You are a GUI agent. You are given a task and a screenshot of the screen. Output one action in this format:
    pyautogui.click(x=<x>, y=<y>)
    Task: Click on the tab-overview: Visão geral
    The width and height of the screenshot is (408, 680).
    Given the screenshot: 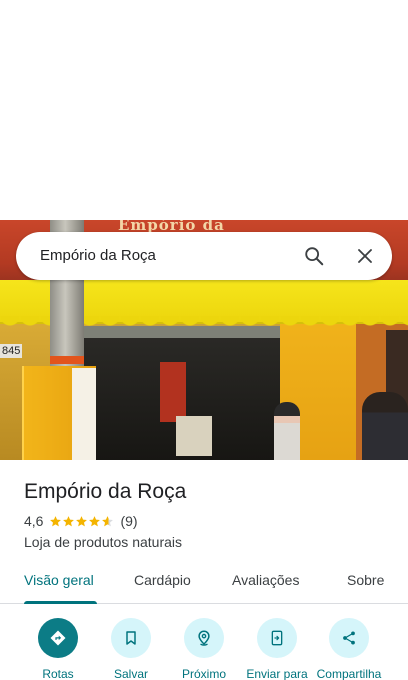 What is the action you would take?
    pyautogui.click(x=59, y=580)
    